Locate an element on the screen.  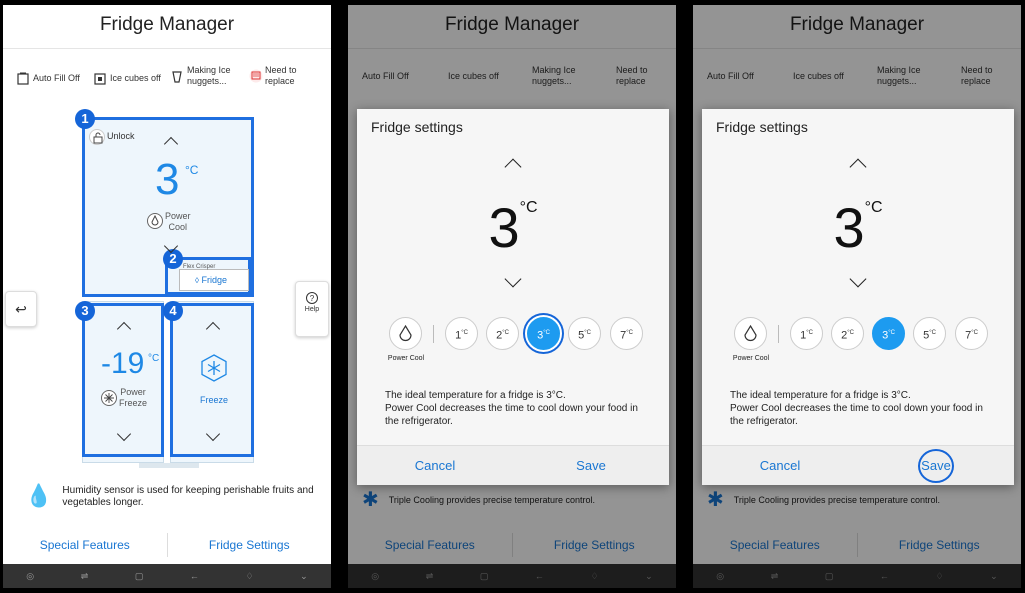
marker-4: 4 is located at coordinates (173, 311).